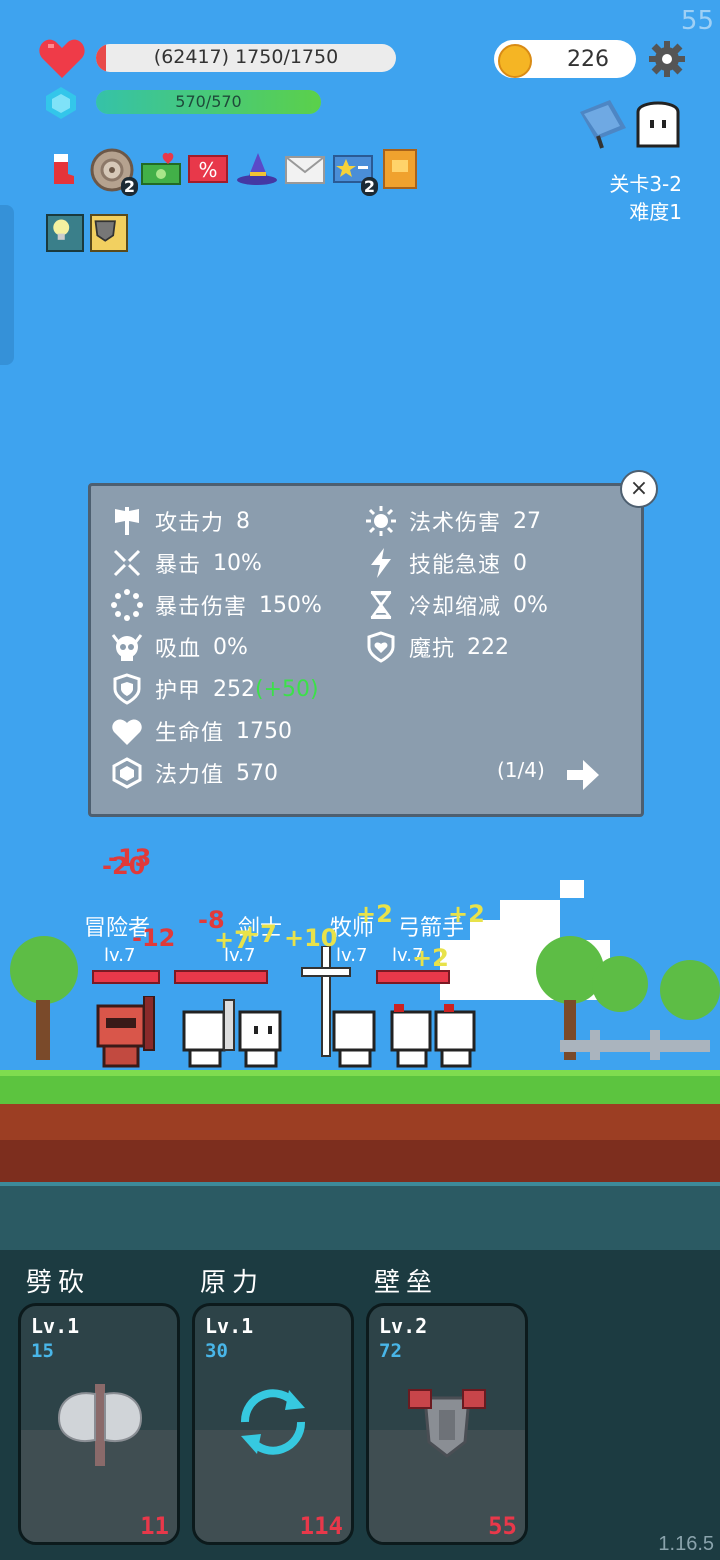 This screenshot has height=1560, width=720. I want to click on adventurer-sprite, so click(127, 1032).